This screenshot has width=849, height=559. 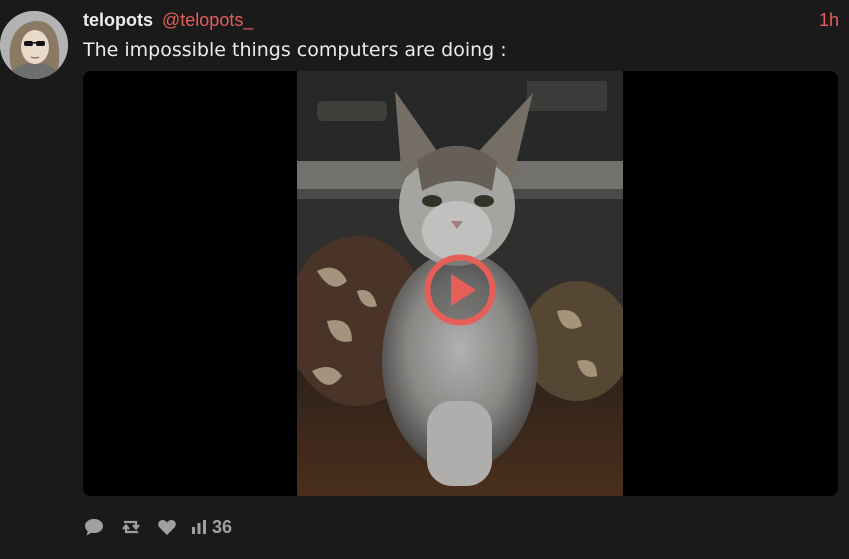 I want to click on repost-button, so click(x=131, y=527).